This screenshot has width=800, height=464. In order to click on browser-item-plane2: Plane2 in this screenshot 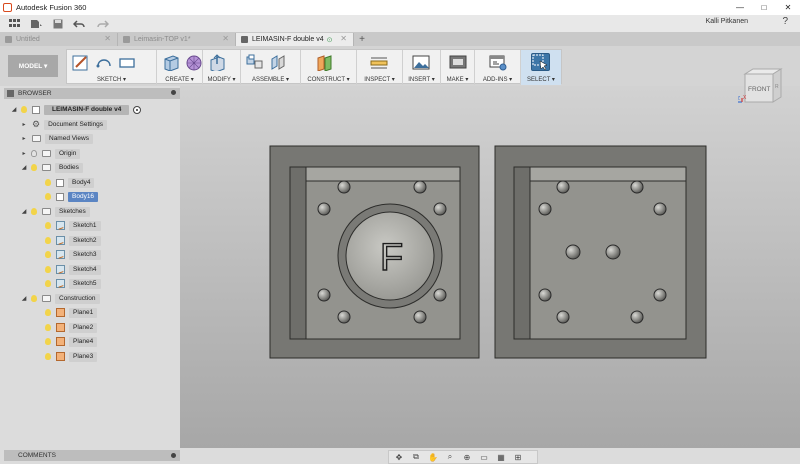, I will do `click(66, 327)`.